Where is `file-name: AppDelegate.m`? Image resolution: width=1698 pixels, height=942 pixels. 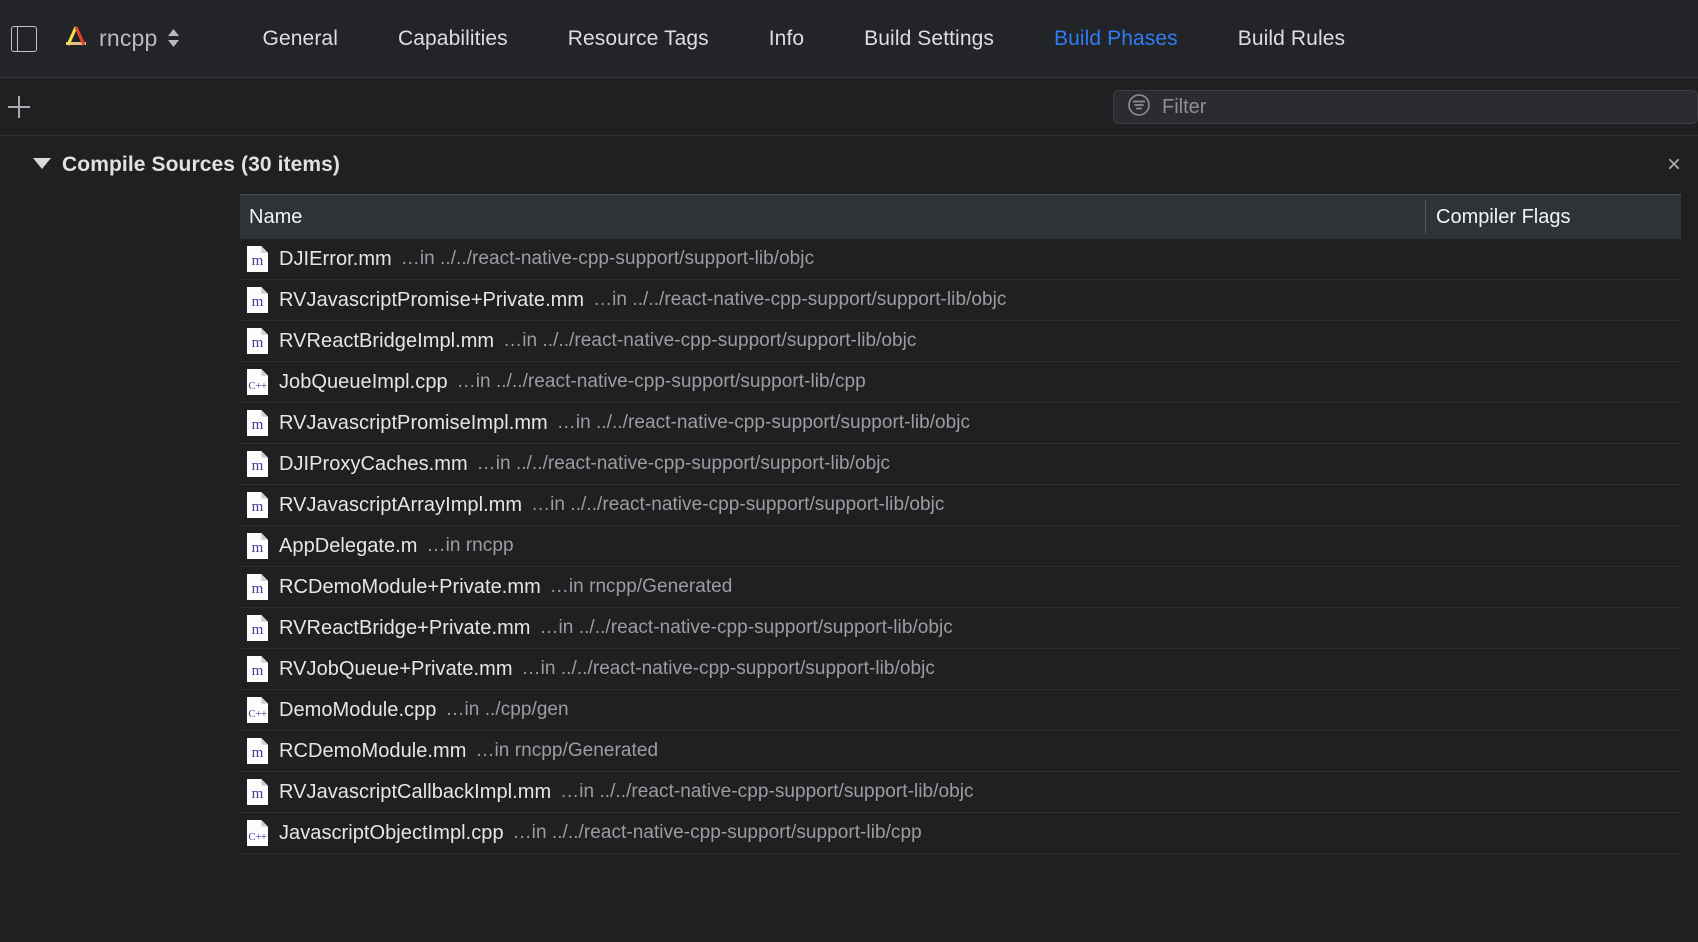
file-name: AppDelegate.m is located at coordinates (348, 545).